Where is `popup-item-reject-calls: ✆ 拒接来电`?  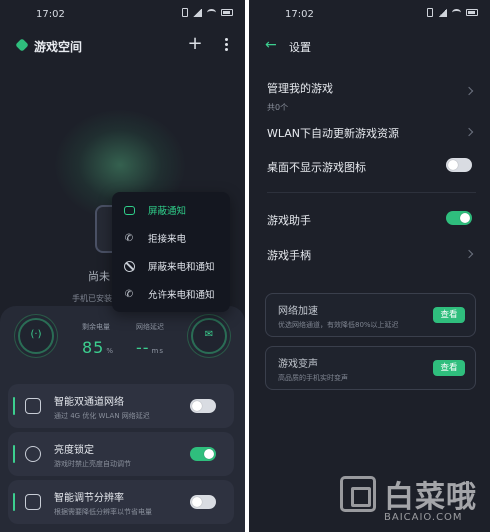 popup-item-reject-calls: ✆ 拒接来电 is located at coordinates (171, 238).